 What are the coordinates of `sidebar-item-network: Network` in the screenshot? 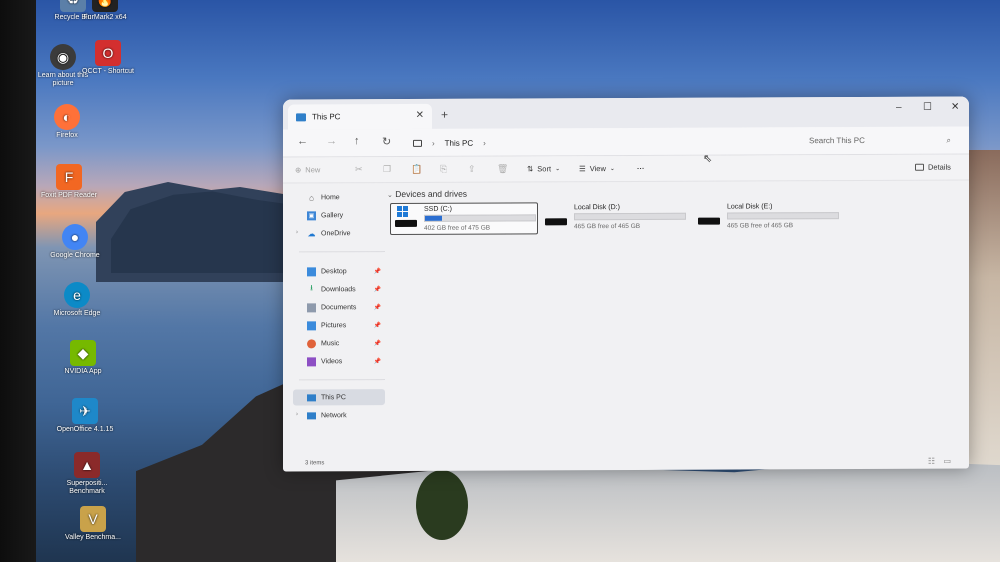 It's located at (339, 415).